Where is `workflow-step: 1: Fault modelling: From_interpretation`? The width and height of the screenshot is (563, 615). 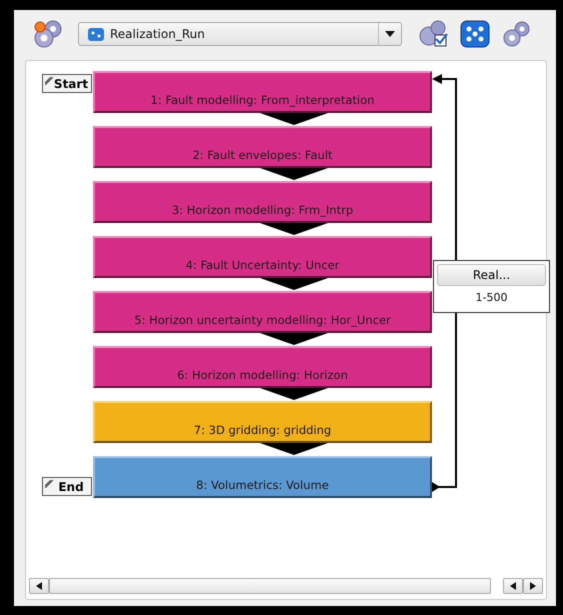
workflow-step: 1: Fault modelling: From_interpretation is located at coordinates (262, 92).